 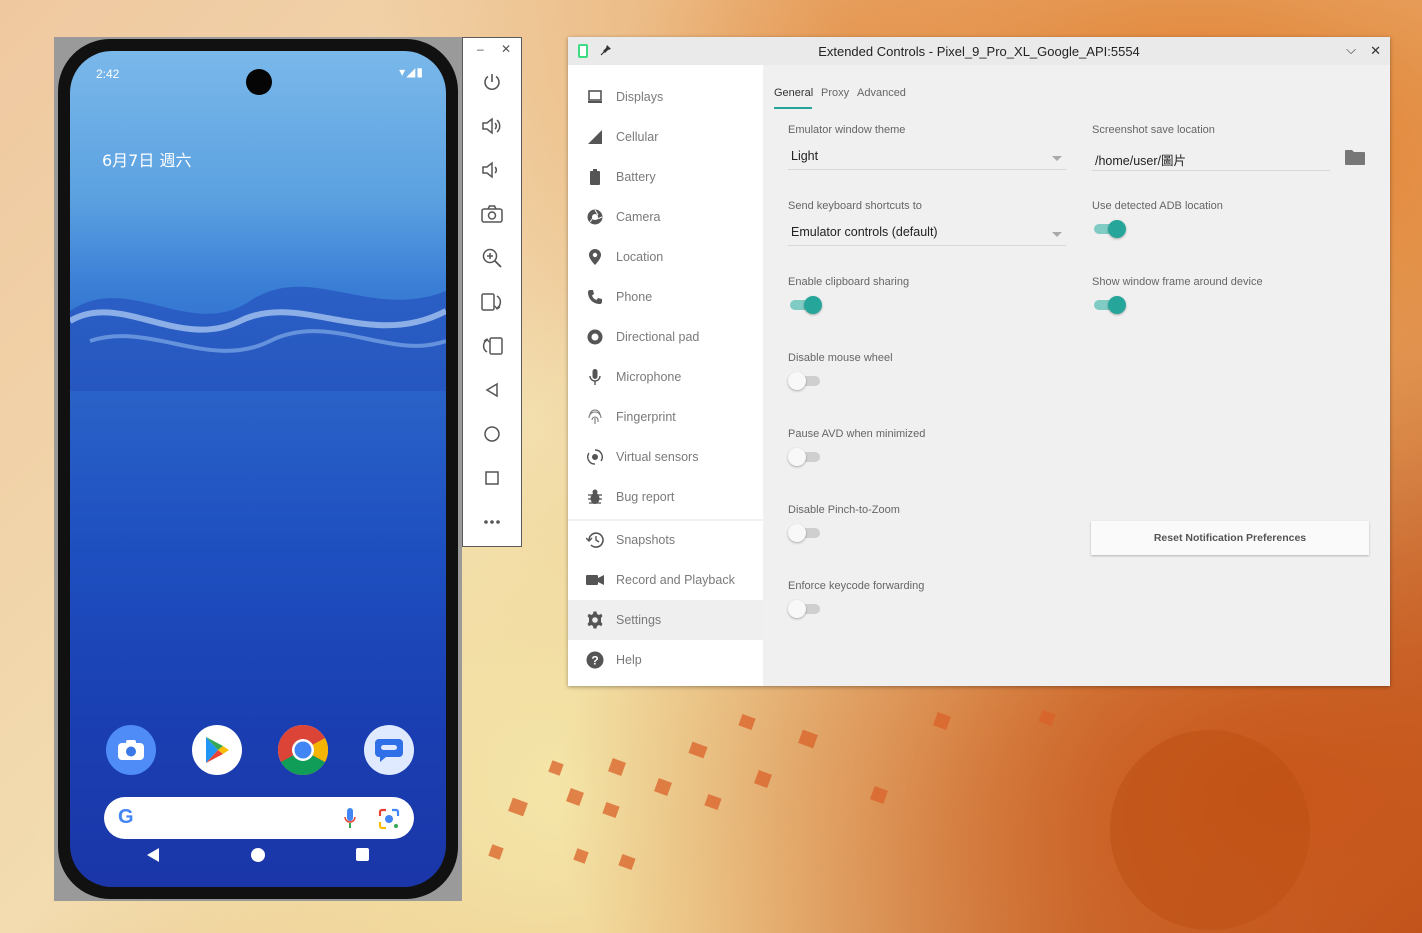 I want to click on sidebar-item-snapshots: Snapshots, so click(x=665, y=540).